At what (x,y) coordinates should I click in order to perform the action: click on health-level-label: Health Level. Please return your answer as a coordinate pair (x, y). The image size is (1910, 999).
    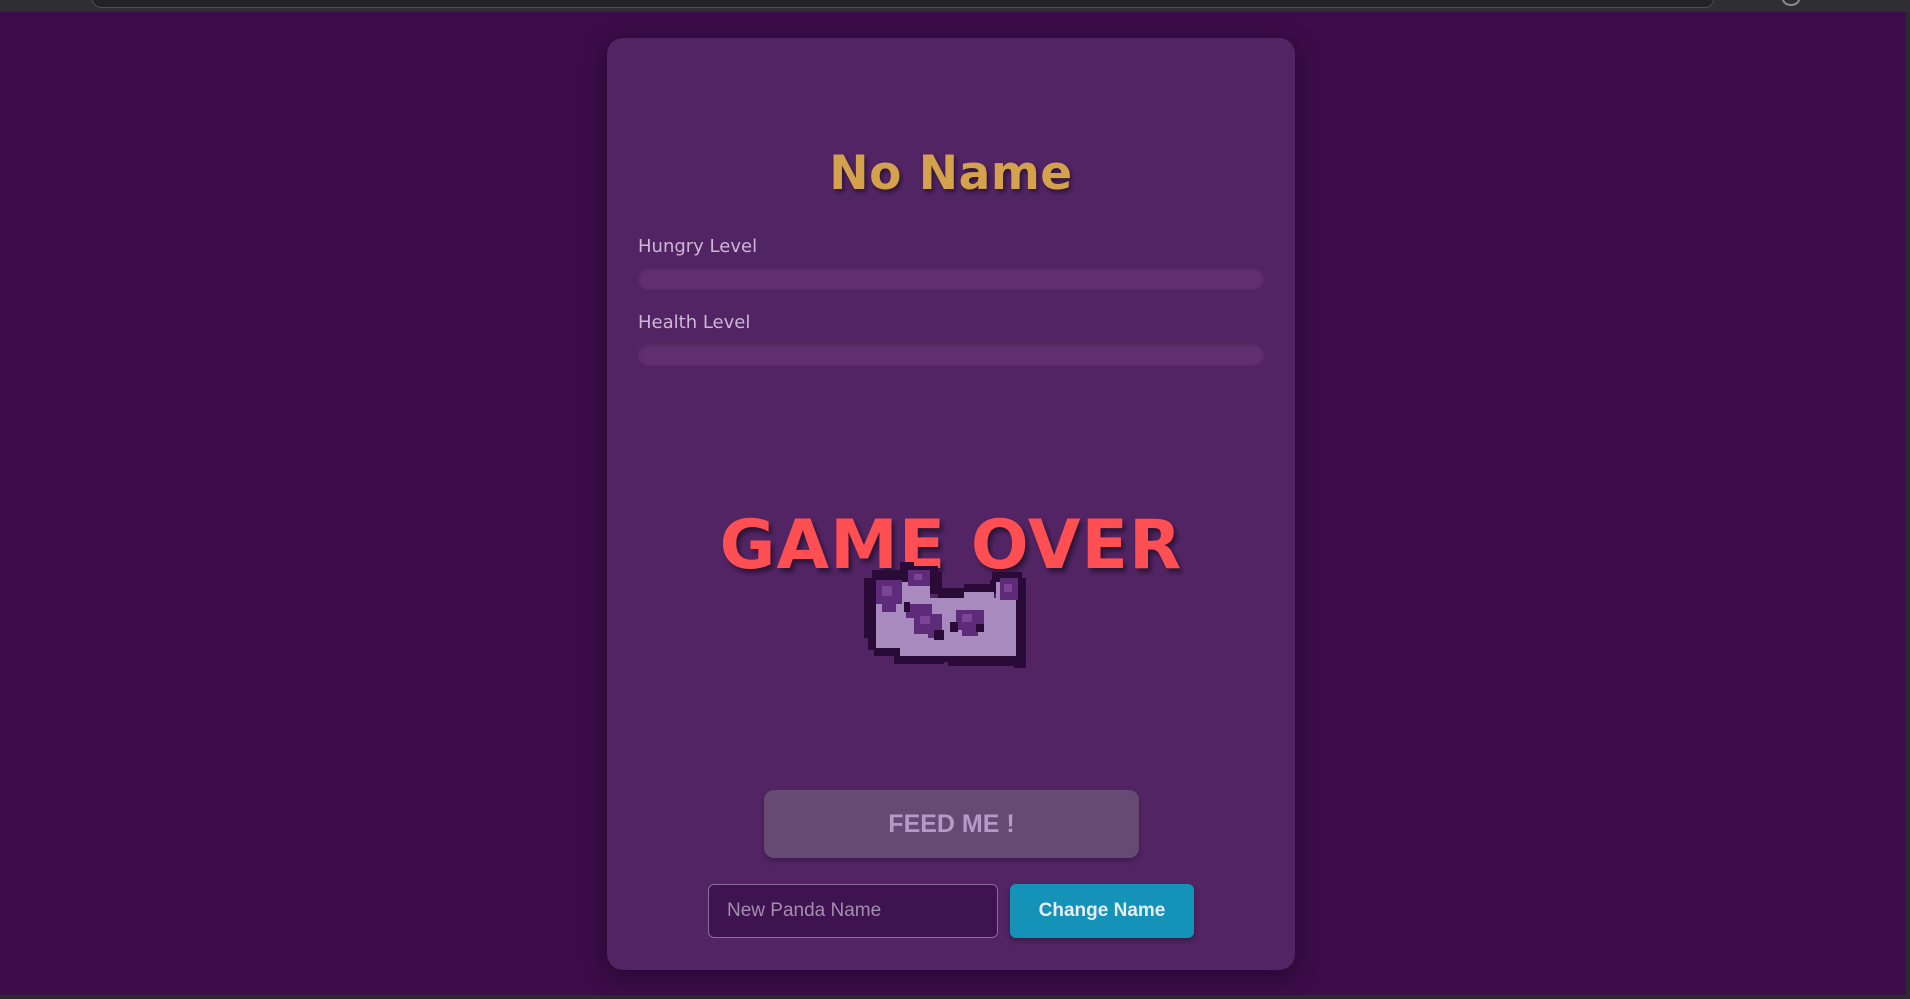
    Looking at the image, I should click on (694, 322).